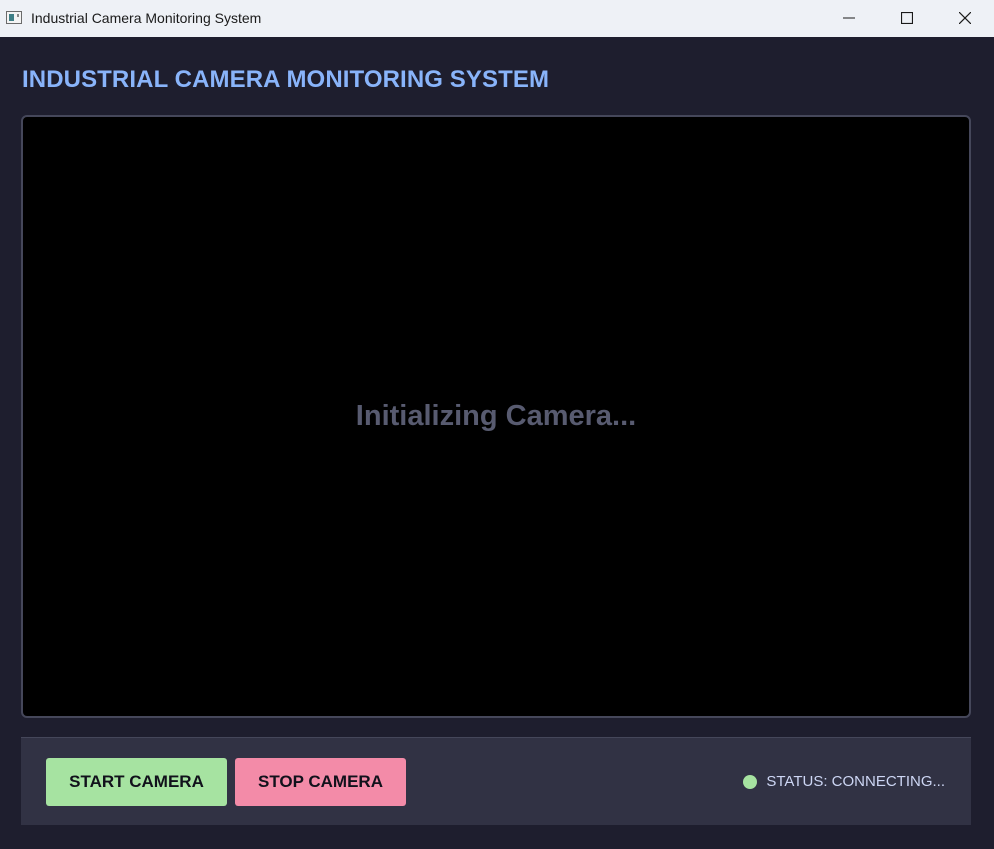 The width and height of the screenshot is (994, 849). What do you see at coordinates (497, 18) in the screenshot?
I see `title-bar: Industrial Camera Monitoring System` at bounding box center [497, 18].